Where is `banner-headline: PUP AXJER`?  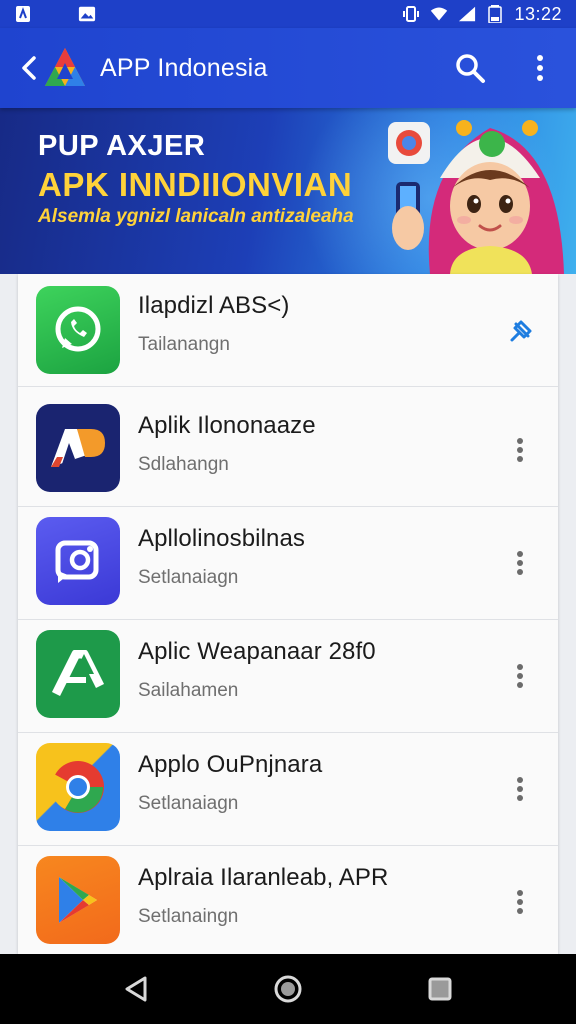
banner-headline: PUP AXJER is located at coordinates (122, 146).